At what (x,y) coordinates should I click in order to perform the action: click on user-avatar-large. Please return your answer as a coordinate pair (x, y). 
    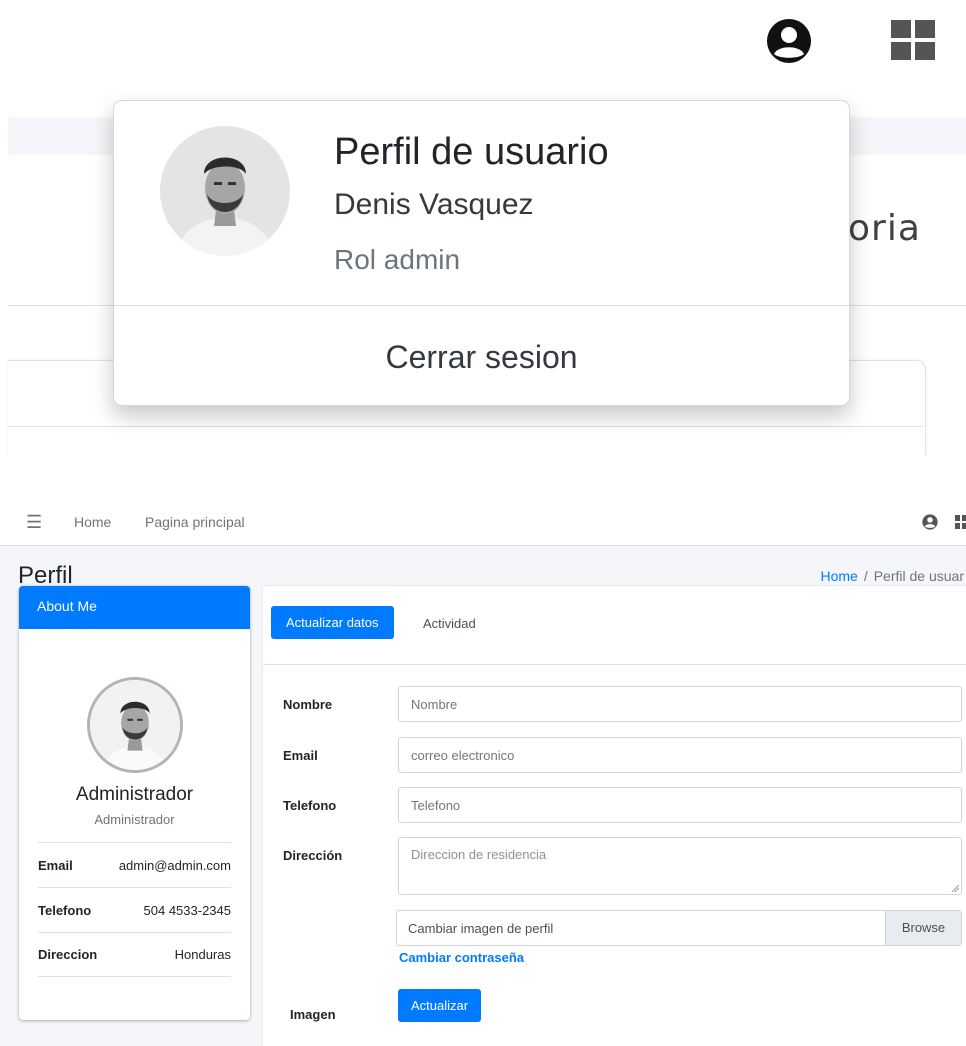
    Looking at the image, I should click on (225, 191).